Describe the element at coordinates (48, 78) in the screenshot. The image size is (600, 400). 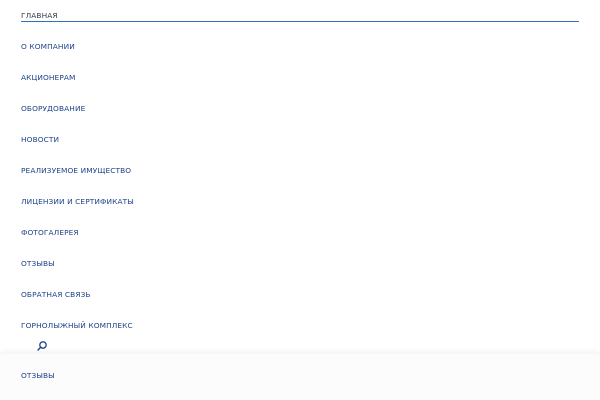
I see `nav-item-shareholders: АКЦИОНЕРАМ` at that location.